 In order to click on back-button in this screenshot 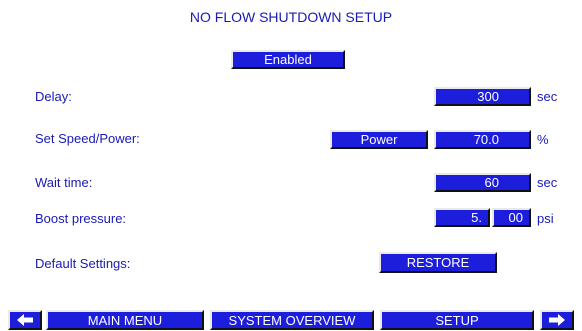, I will do `click(25, 320)`.